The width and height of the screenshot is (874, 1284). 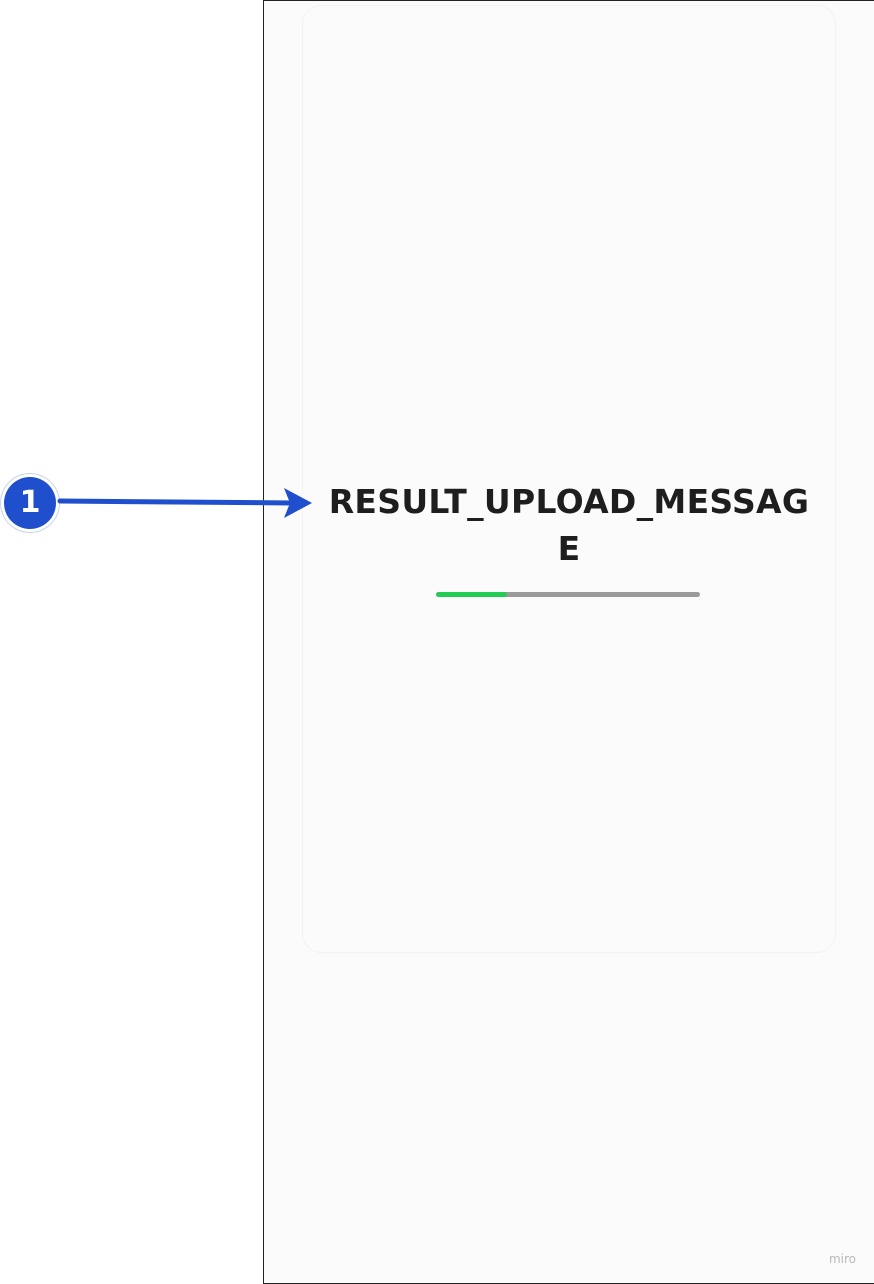 What do you see at coordinates (569, 525) in the screenshot?
I see `upload-result-message: RESULT_UPLOAD_MESSAGE` at bounding box center [569, 525].